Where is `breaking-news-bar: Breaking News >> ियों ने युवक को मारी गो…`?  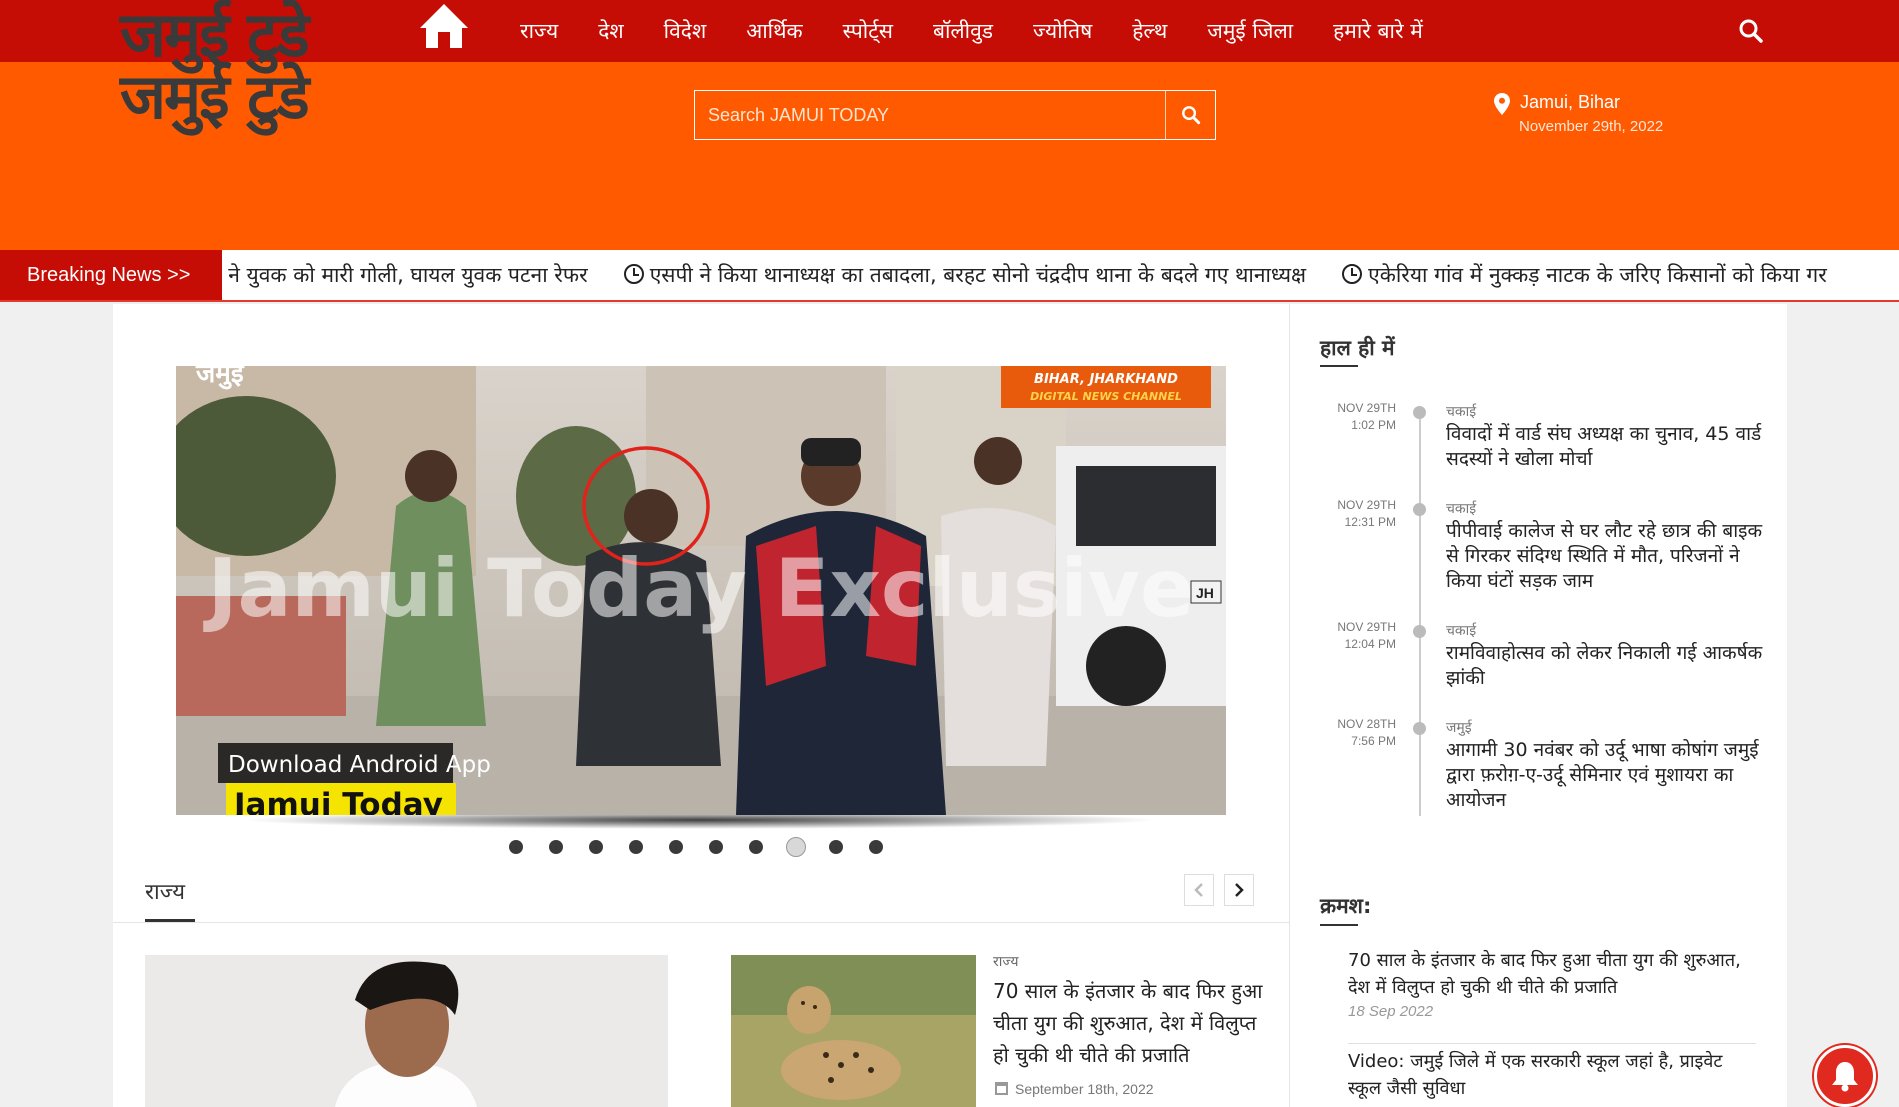
breaking-news-bar: Breaking News >> ियों ने युवक को मारी गो… is located at coordinates (949, 276).